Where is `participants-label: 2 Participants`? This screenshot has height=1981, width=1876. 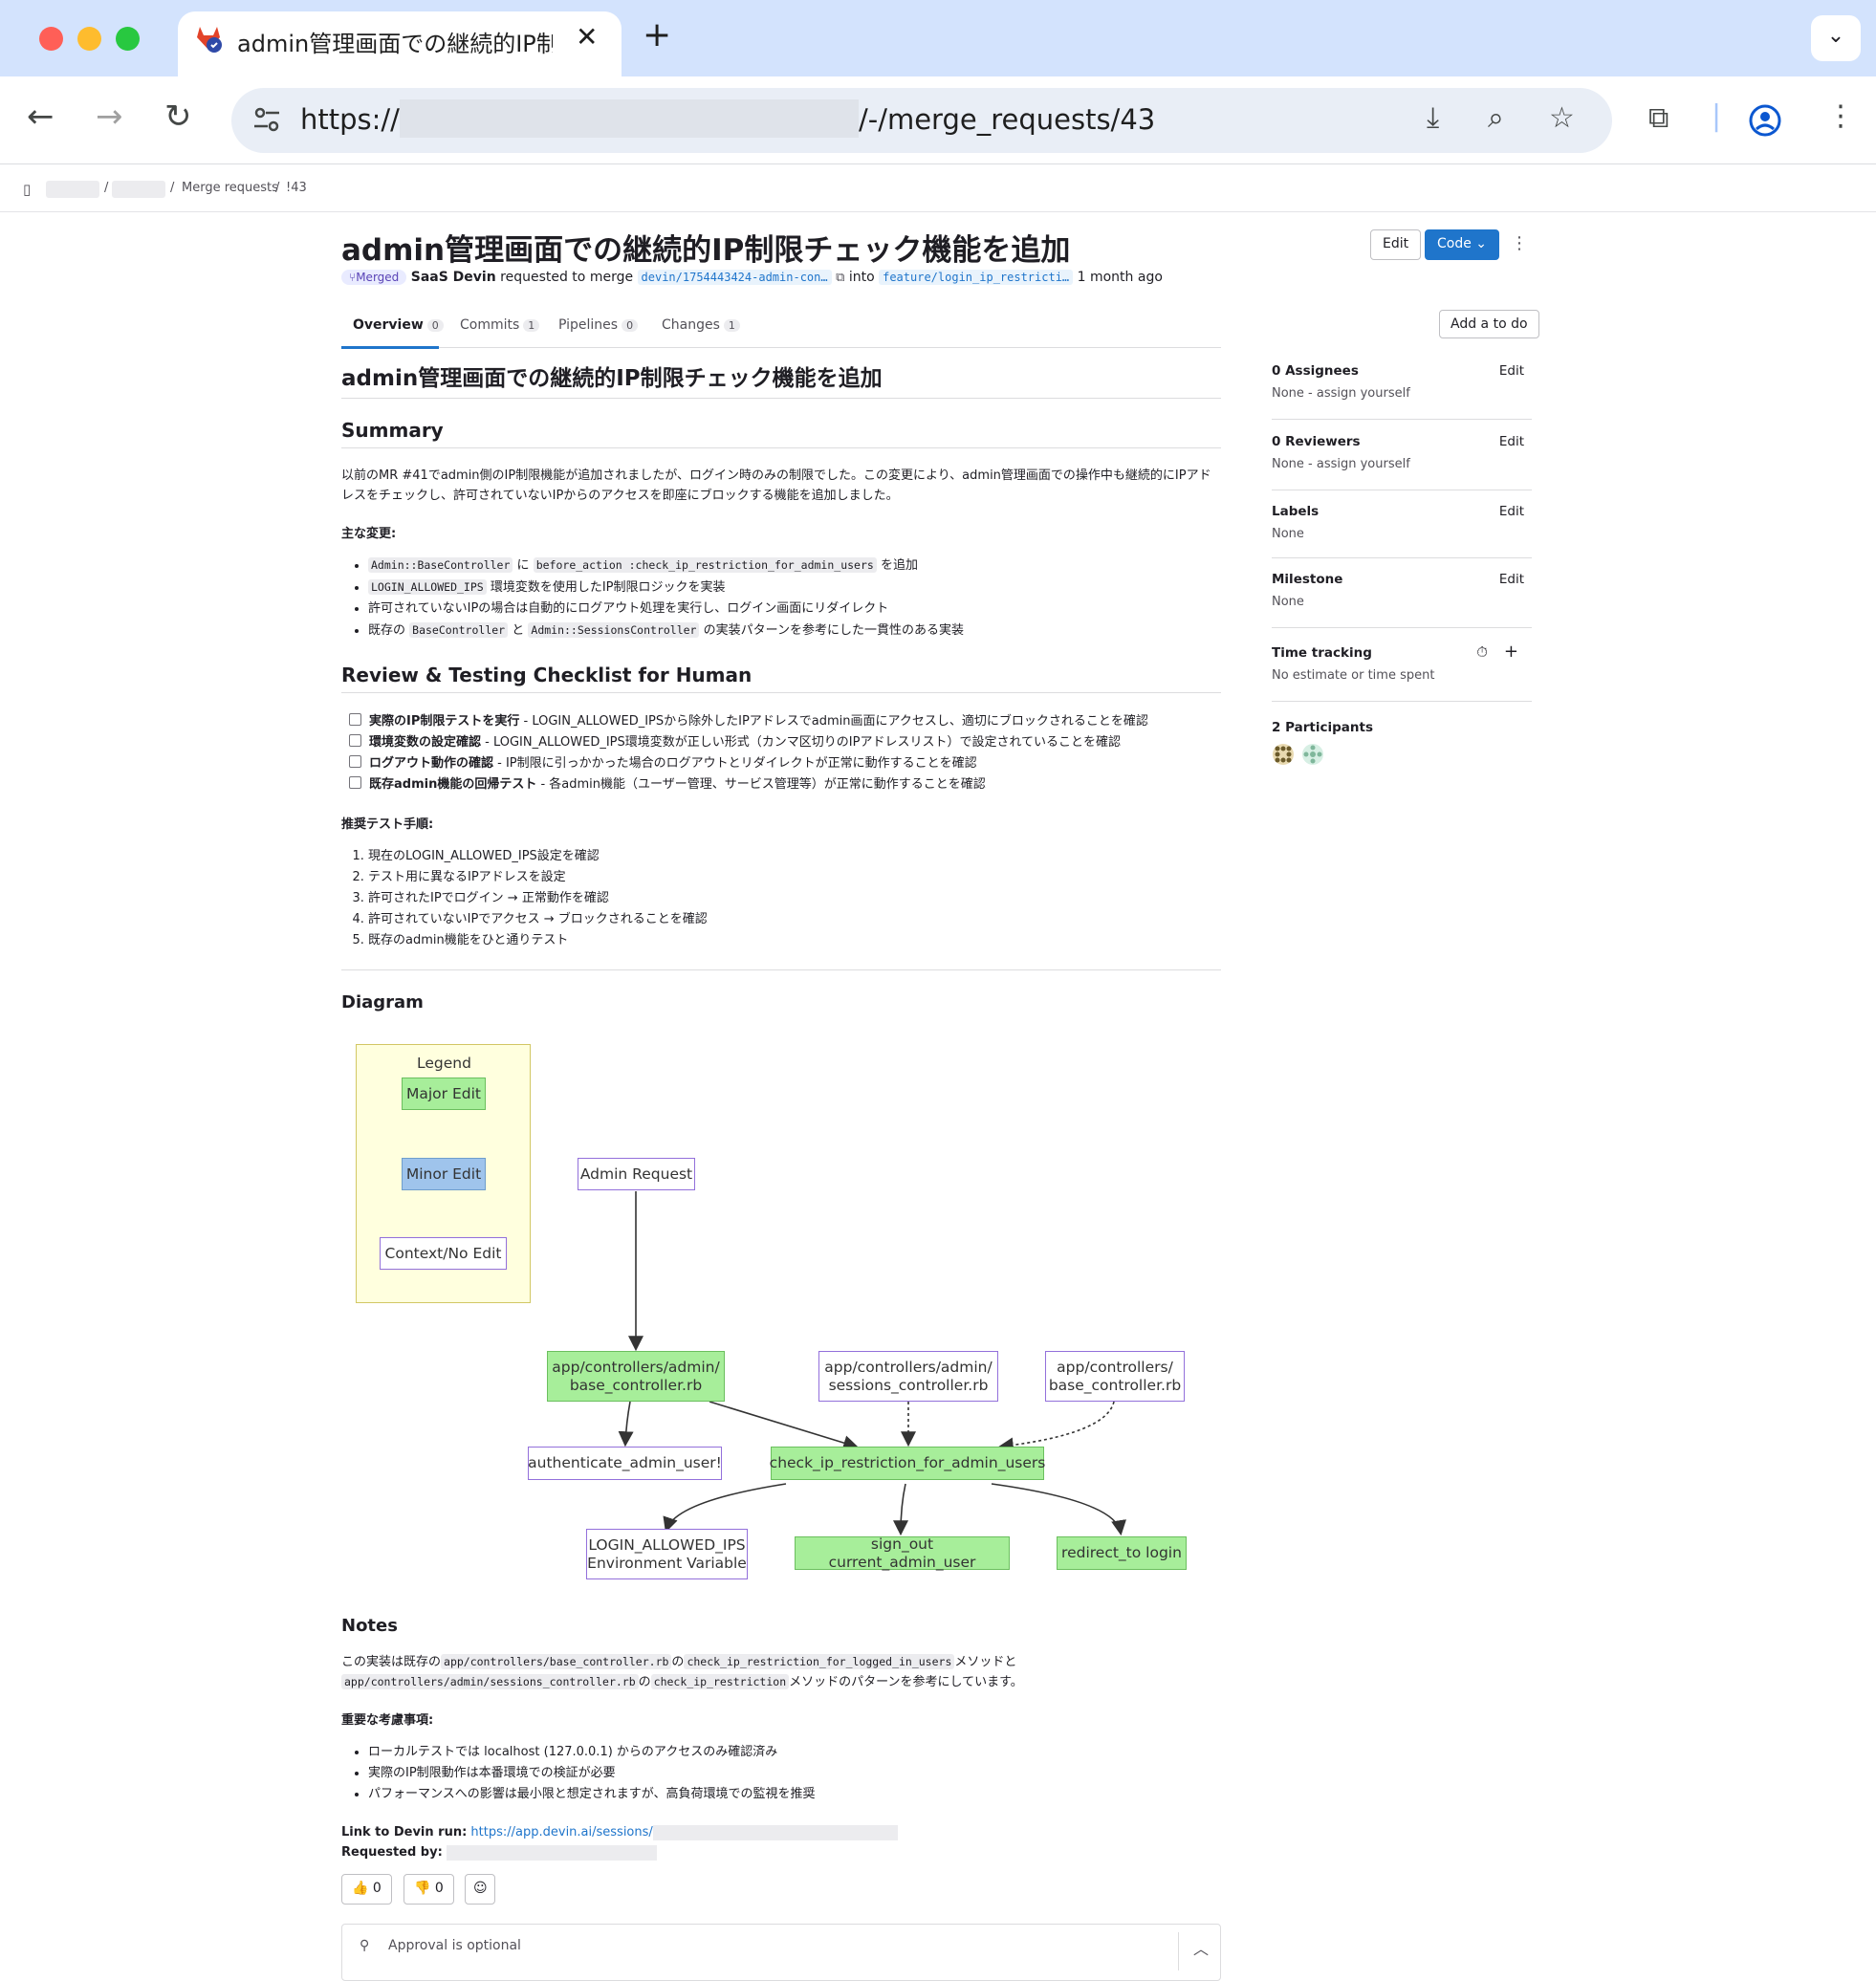
participants-label: 2 Participants is located at coordinates (1322, 727).